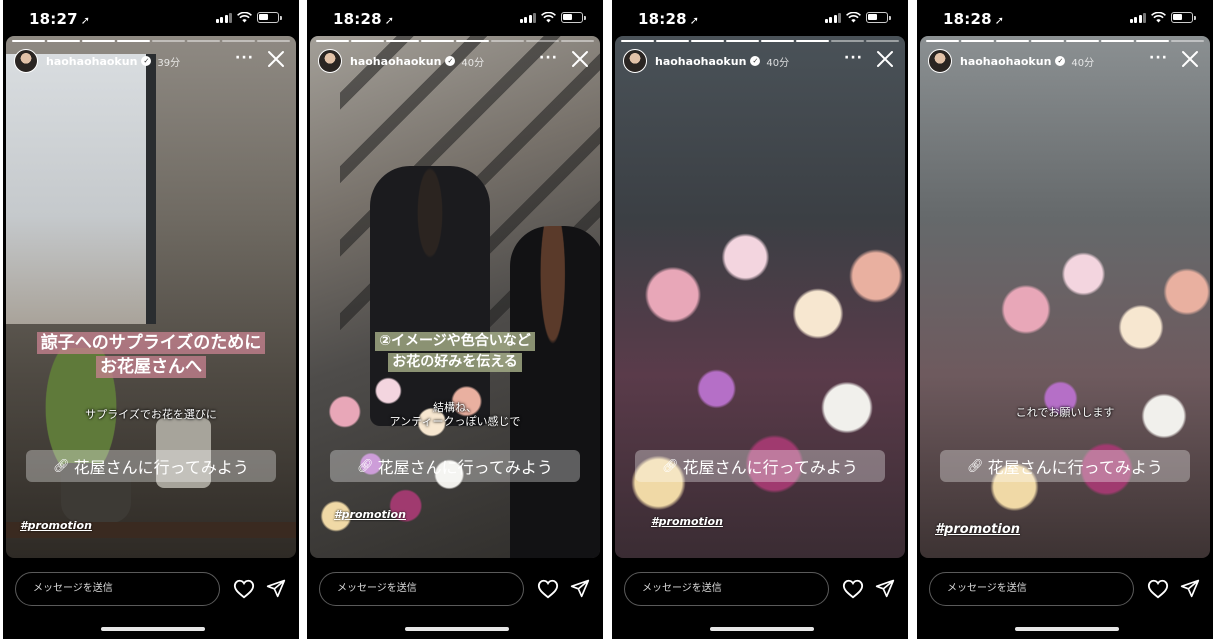 The image size is (1213, 639). I want to click on subtitle-caption: これでお願いします, so click(1065, 412).